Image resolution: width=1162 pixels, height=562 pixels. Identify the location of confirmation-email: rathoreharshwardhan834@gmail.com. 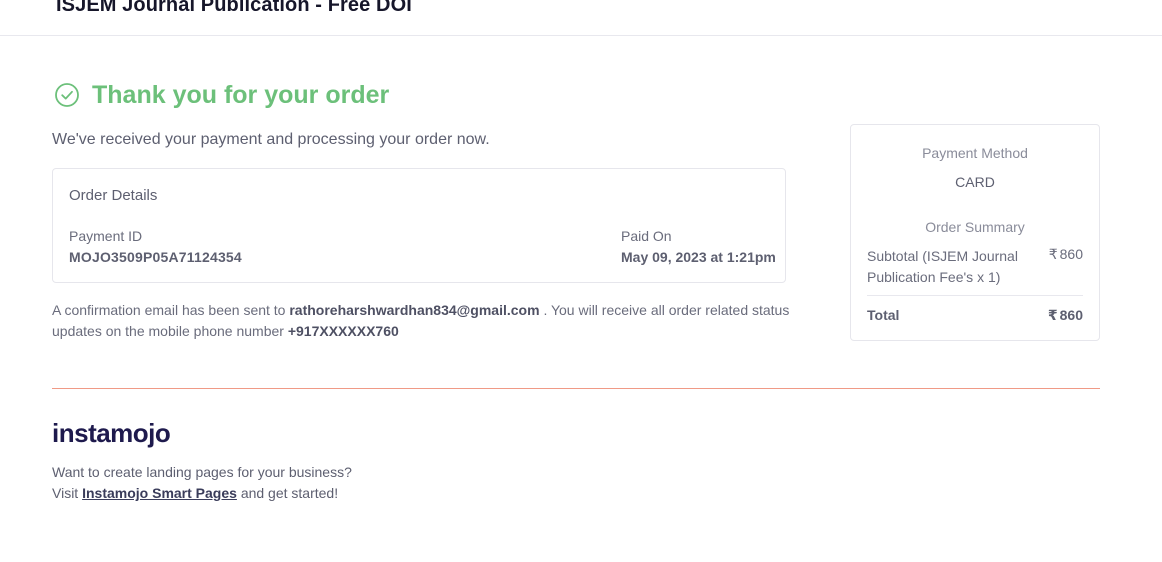
(414, 310).